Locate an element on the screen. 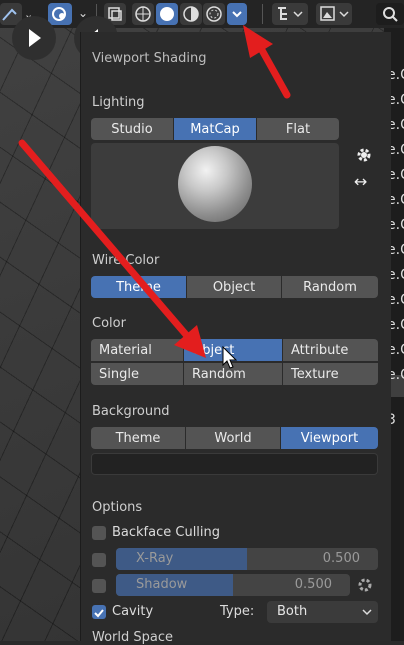 The image size is (404, 645). annotation-arrow-top-line is located at coordinates (272, 69).